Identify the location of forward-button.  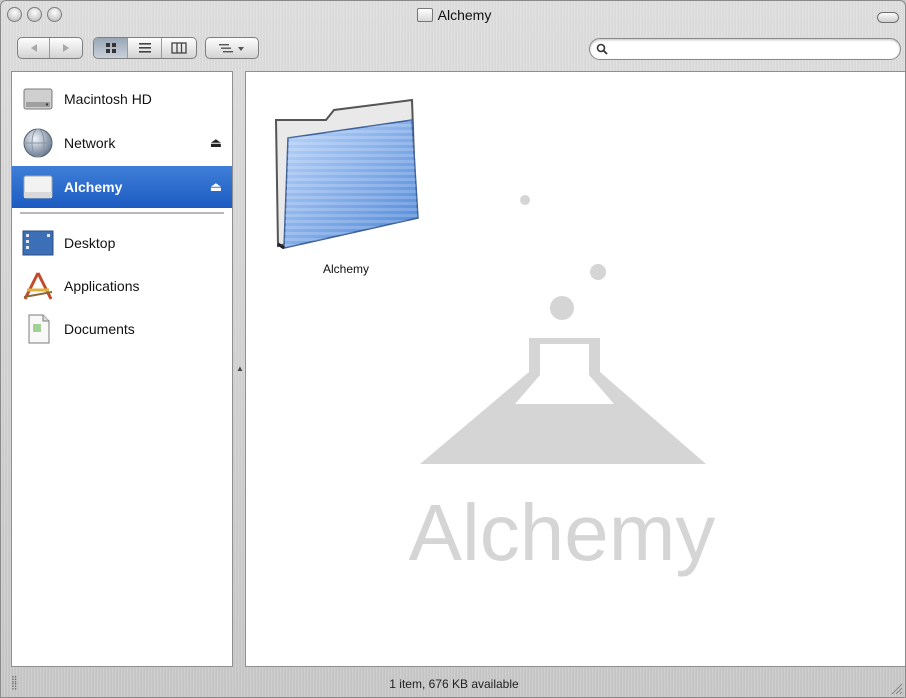
(66, 48).